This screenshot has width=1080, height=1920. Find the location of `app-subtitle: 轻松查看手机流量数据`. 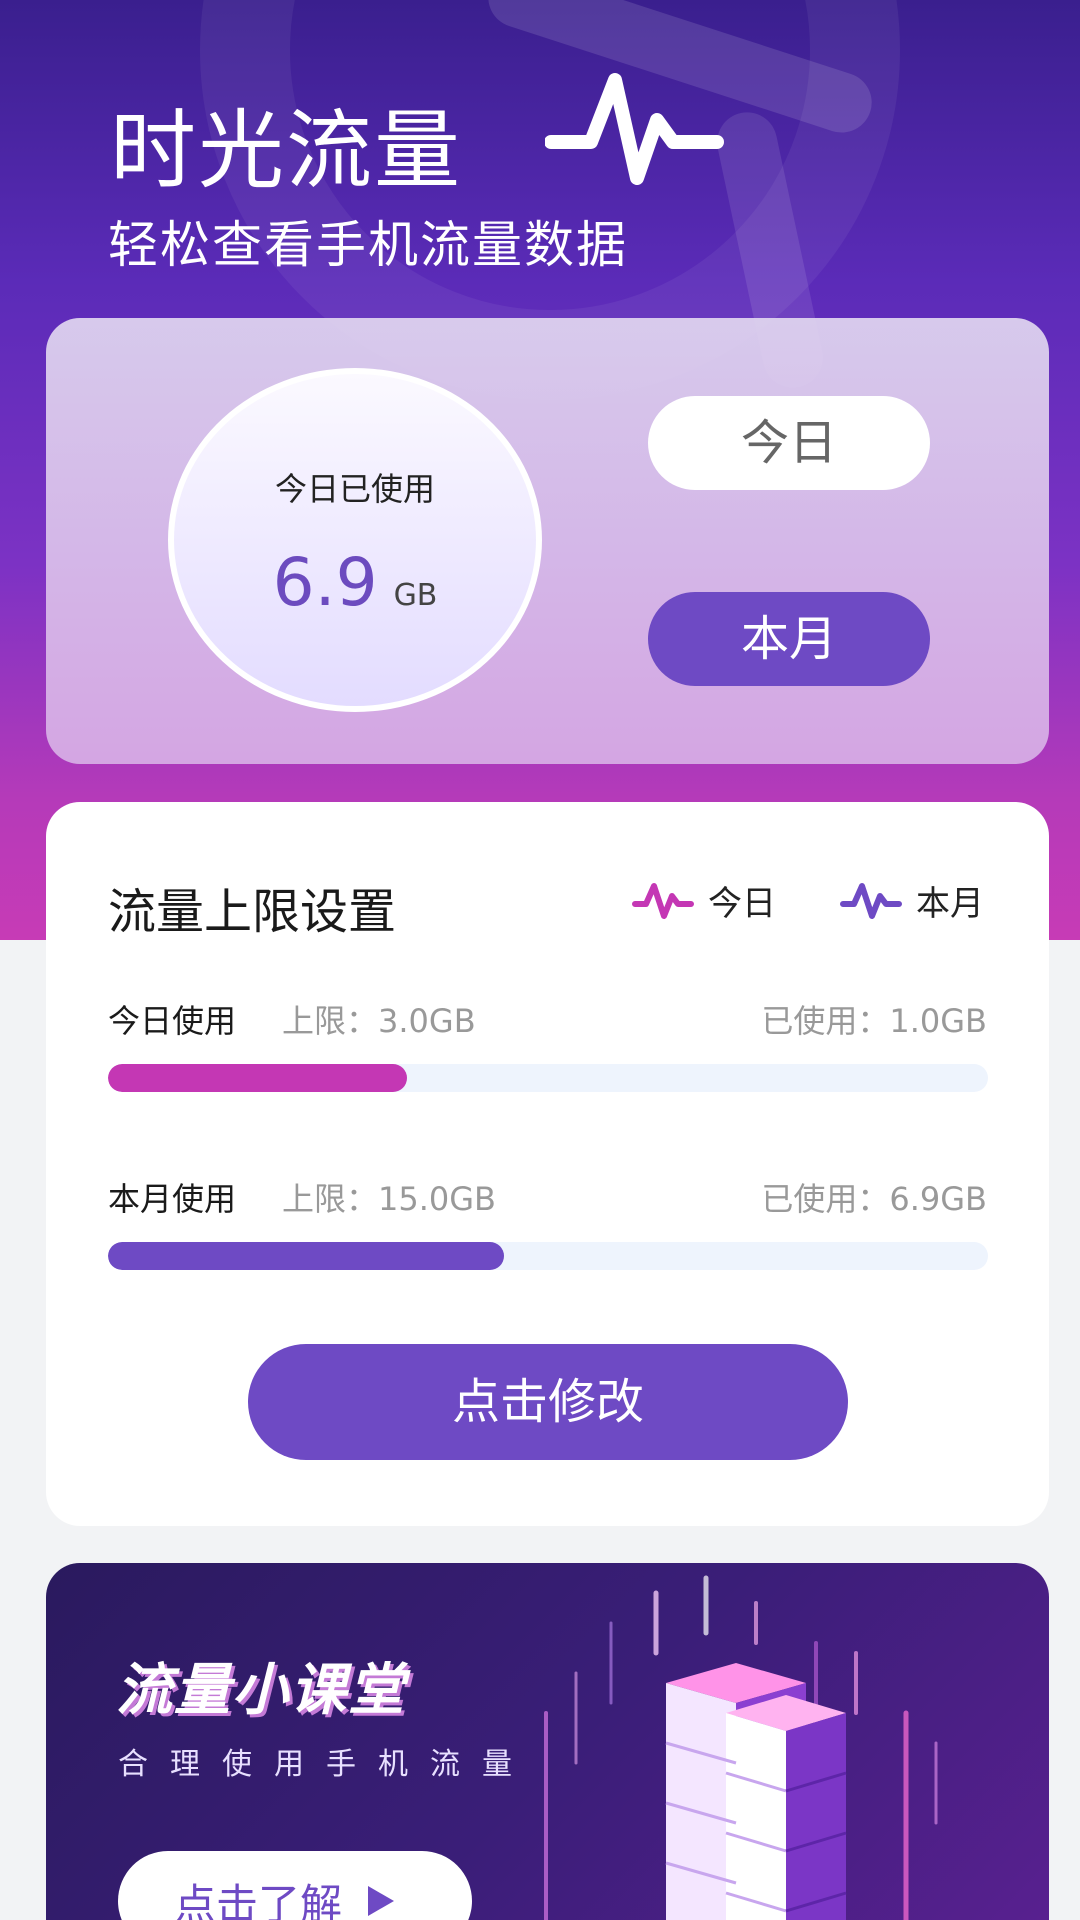

app-subtitle: 轻松查看手机流量数据 is located at coordinates (368, 245).